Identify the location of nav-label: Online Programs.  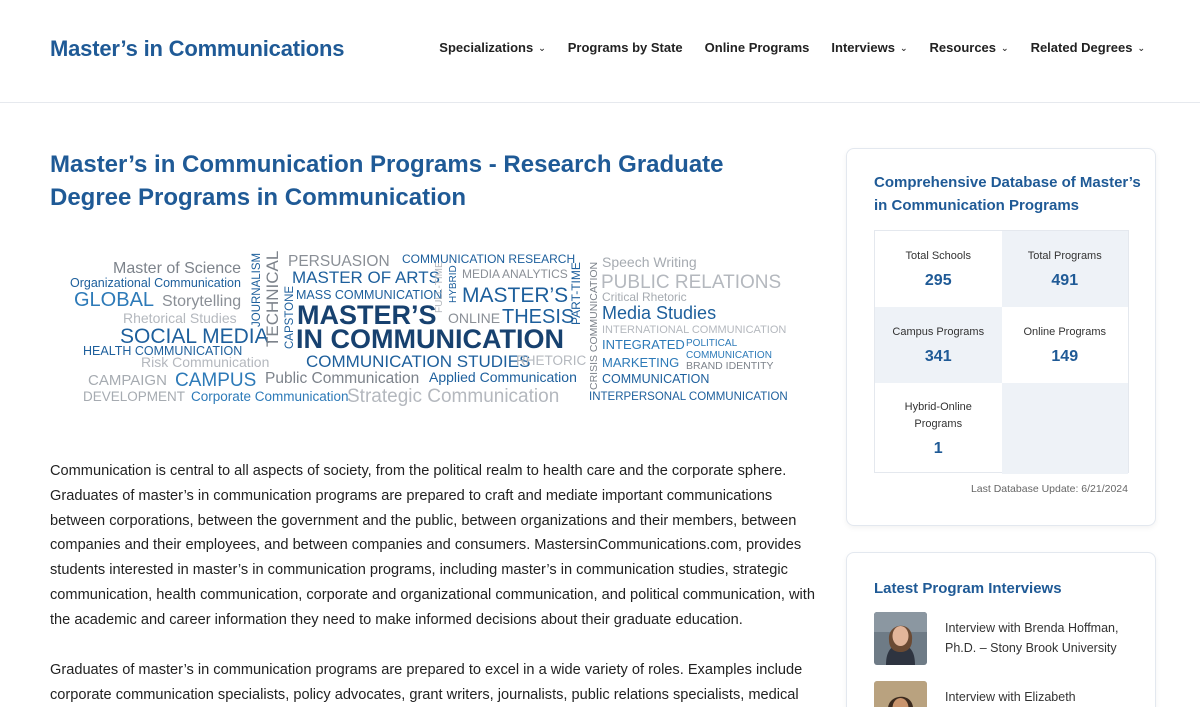
(757, 47).